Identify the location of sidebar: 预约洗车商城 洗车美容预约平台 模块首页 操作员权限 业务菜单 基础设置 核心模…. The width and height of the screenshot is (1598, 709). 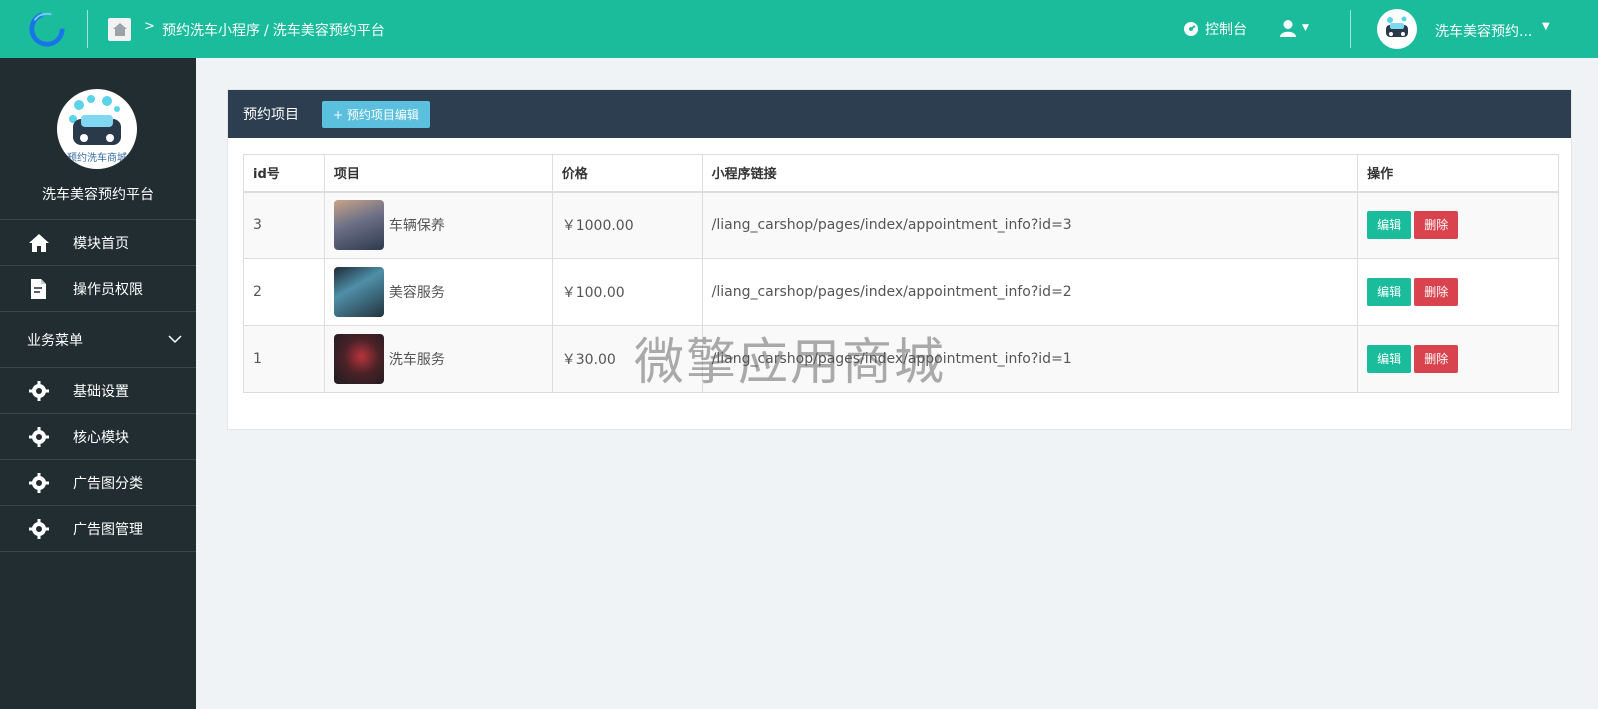
(98, 383).